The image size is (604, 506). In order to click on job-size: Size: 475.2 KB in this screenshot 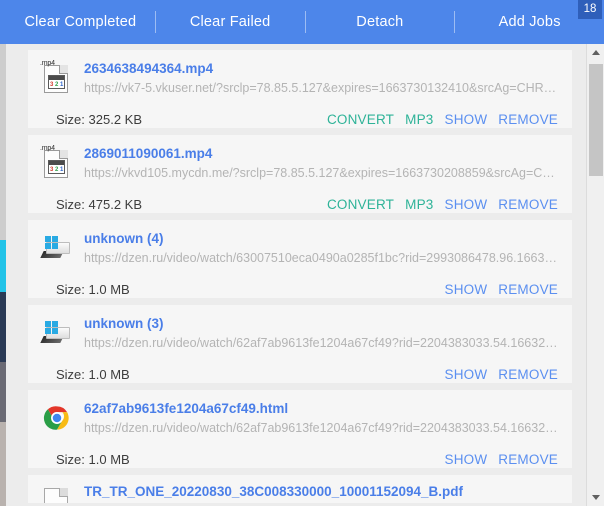, I will do `click(99, 204)`.